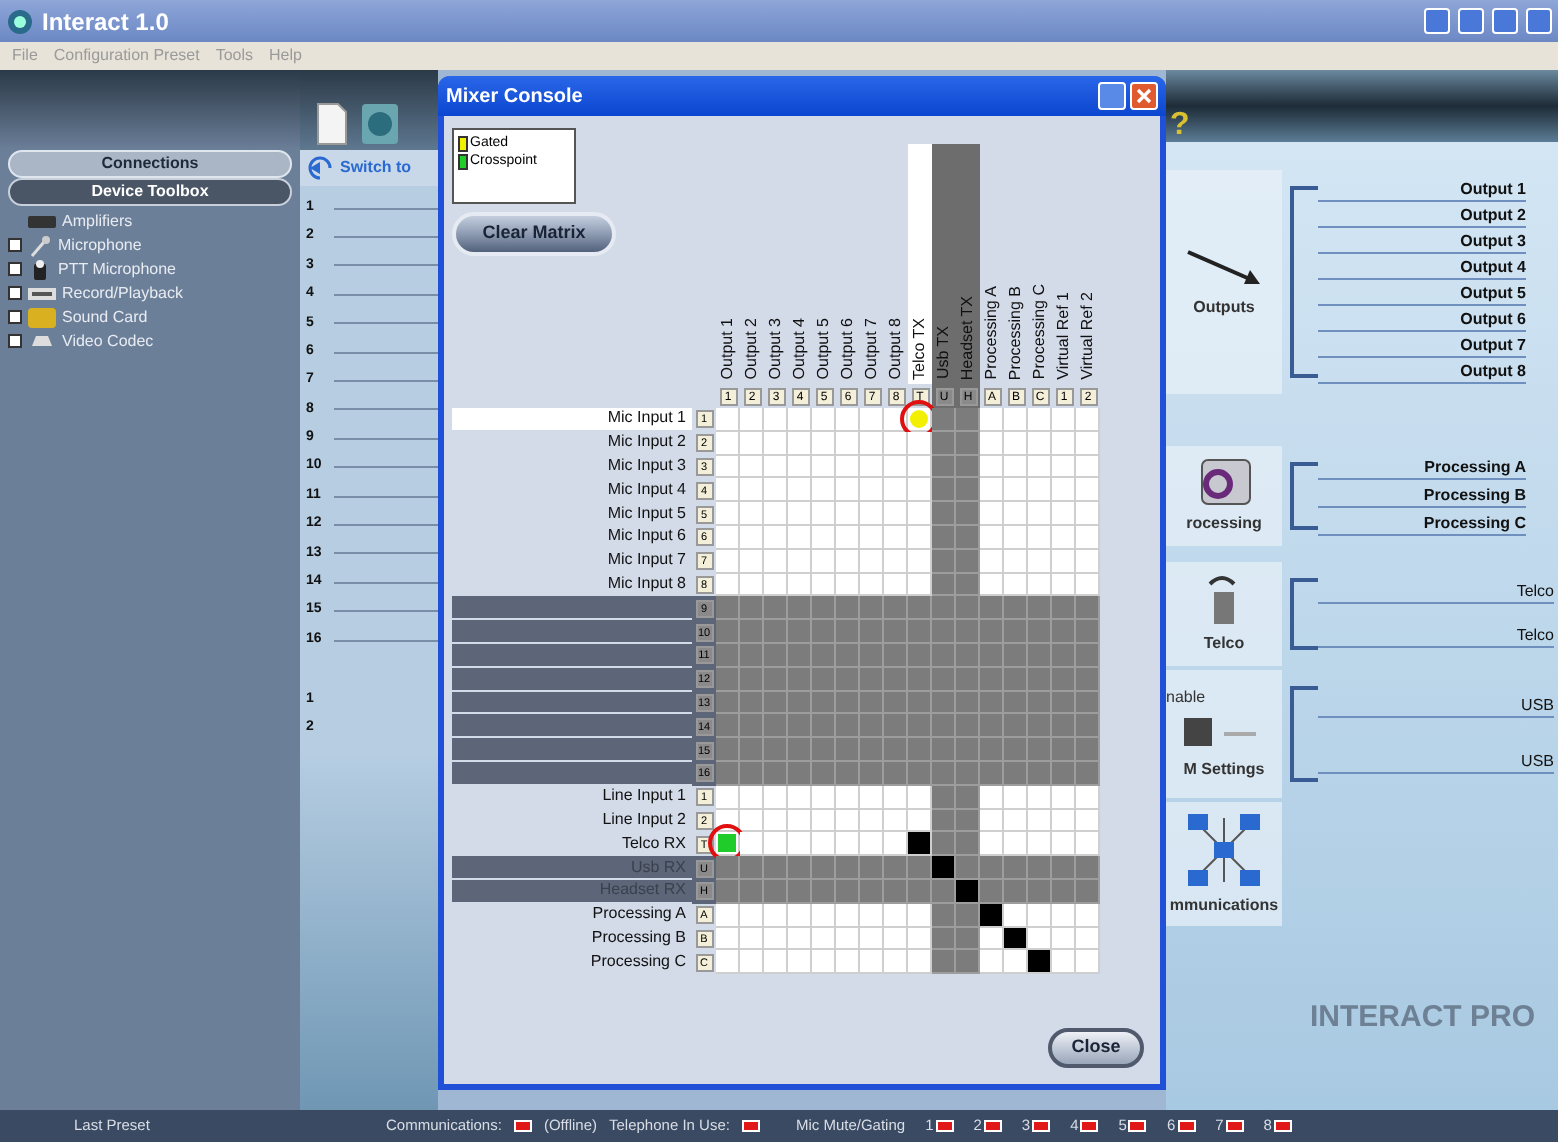 The width and height of the screenshot is (1558, 1142). Describe the element at coordinates (1016, 264) in the screenshot. I see `column-header: Processing B` at that location.